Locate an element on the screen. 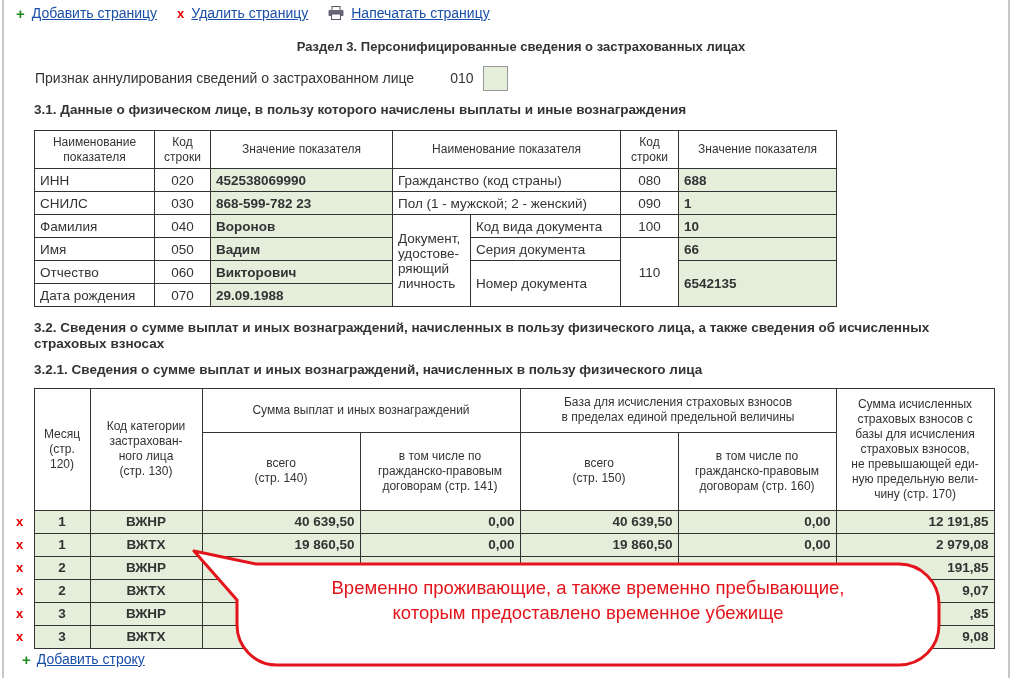 The image size is (1012, 678). line-code: 010 is located at coordinates (462, 78).